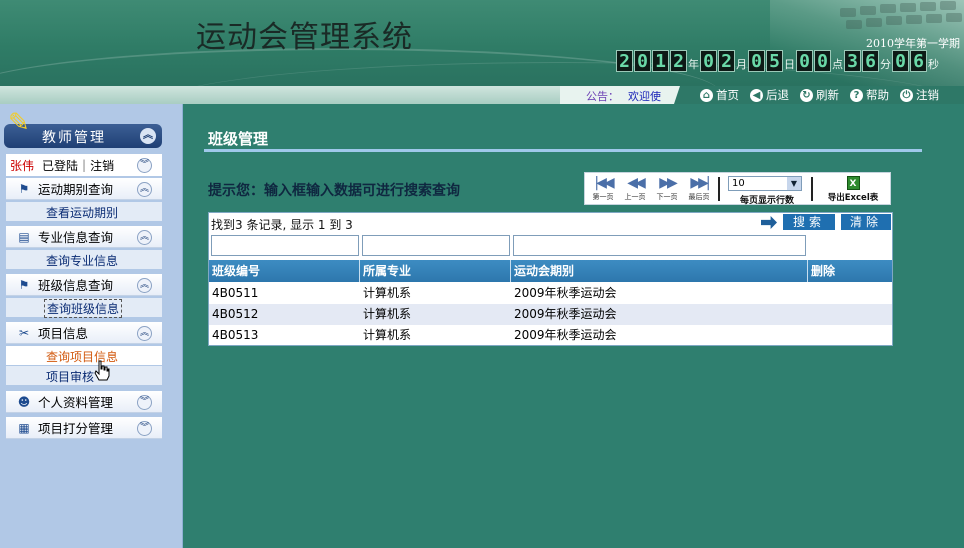 The height and width of the screenshot is (548, 964). I want to click on sidebar-group-project-info: ✂ 项目信息 ︽, so click(84, 333).